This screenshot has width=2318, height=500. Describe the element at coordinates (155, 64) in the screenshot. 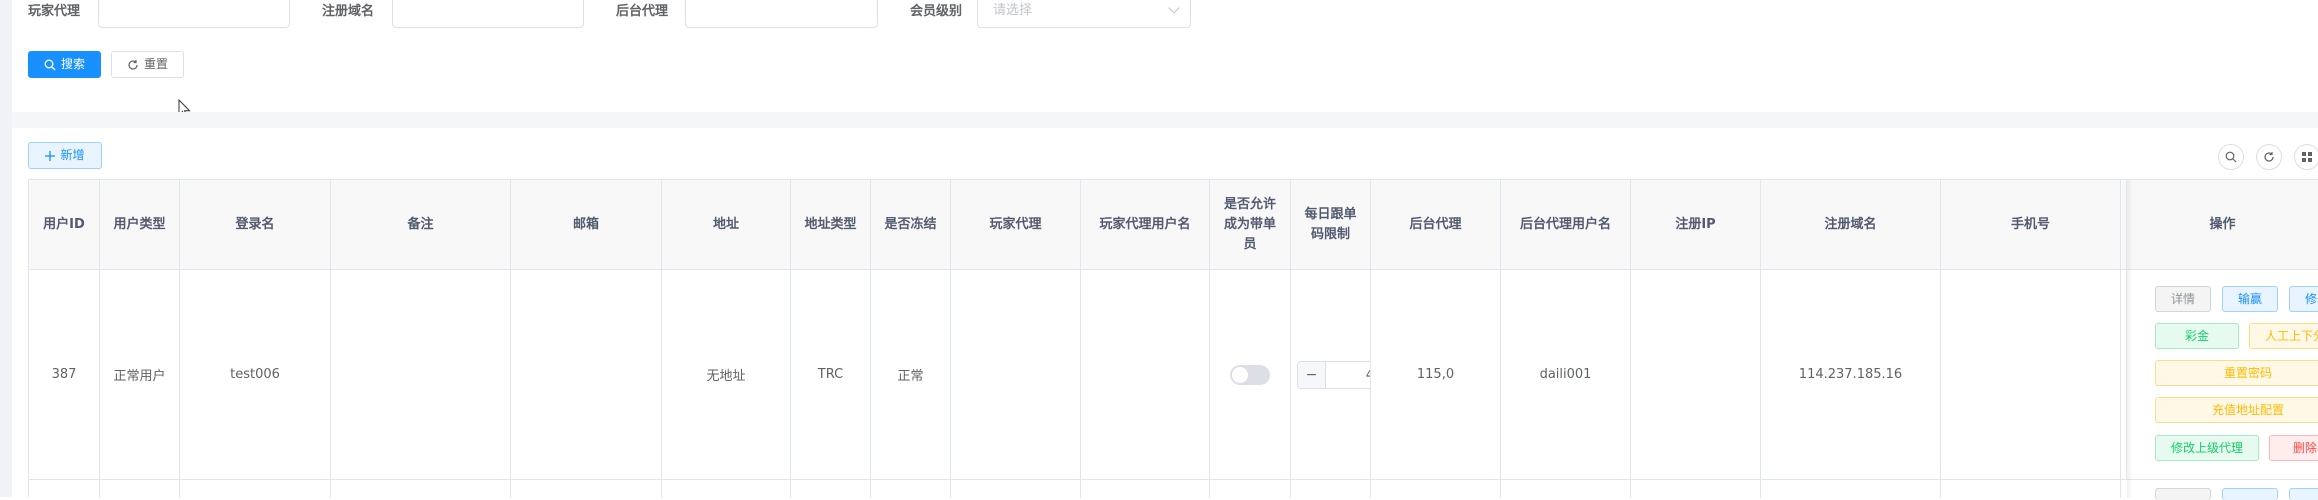

I see `reset-button-label: 重置` at that location.